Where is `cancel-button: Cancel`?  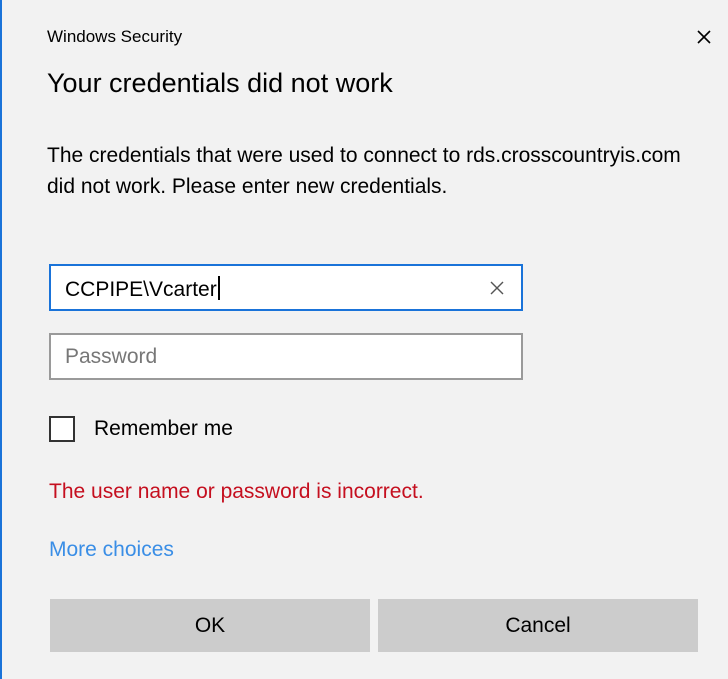 cancel-button: Cancel is located at coordinates (538, 625).